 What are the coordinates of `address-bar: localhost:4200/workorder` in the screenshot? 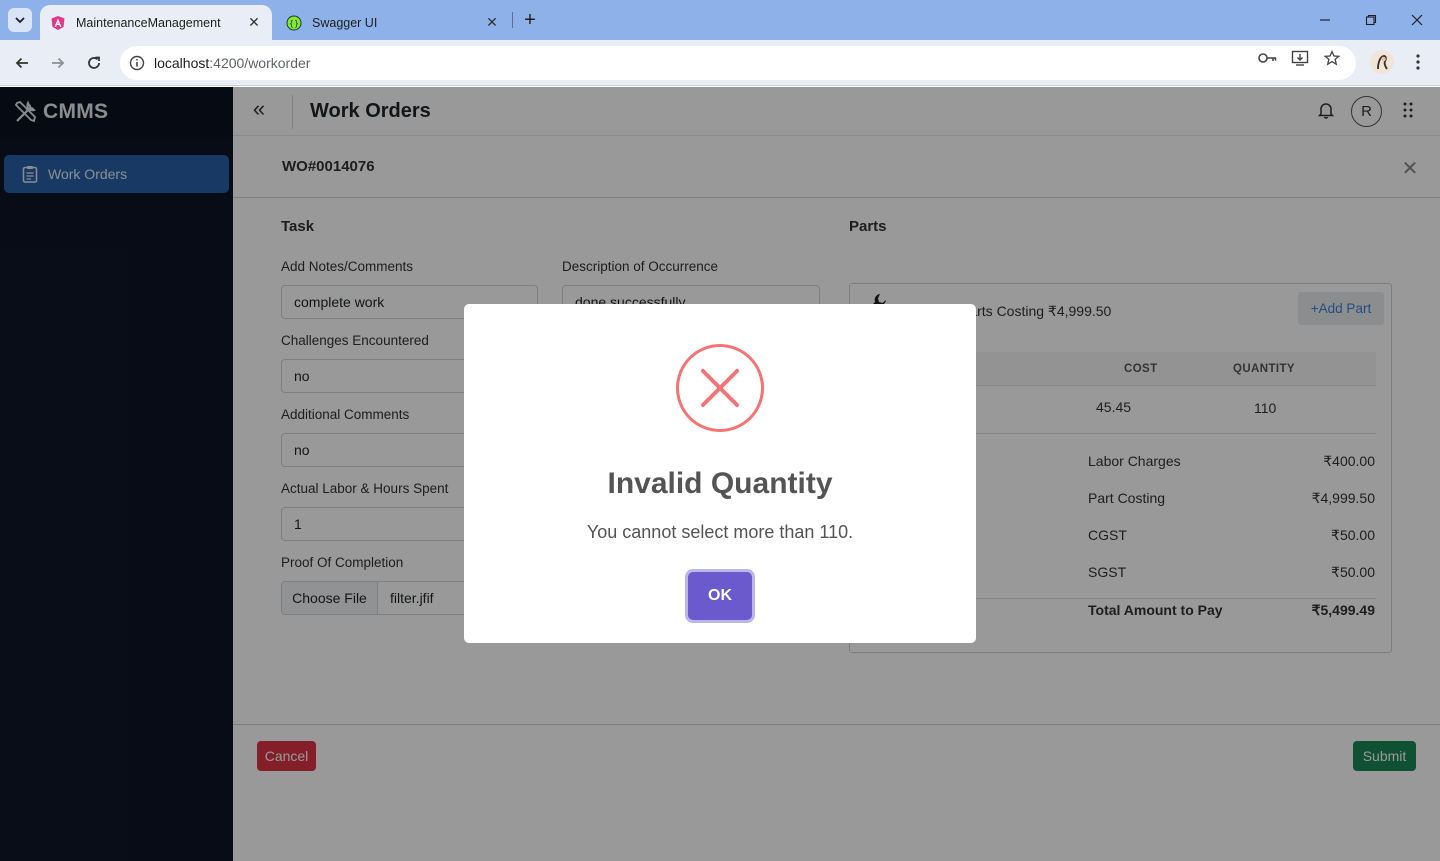 It's located at (738, 63).